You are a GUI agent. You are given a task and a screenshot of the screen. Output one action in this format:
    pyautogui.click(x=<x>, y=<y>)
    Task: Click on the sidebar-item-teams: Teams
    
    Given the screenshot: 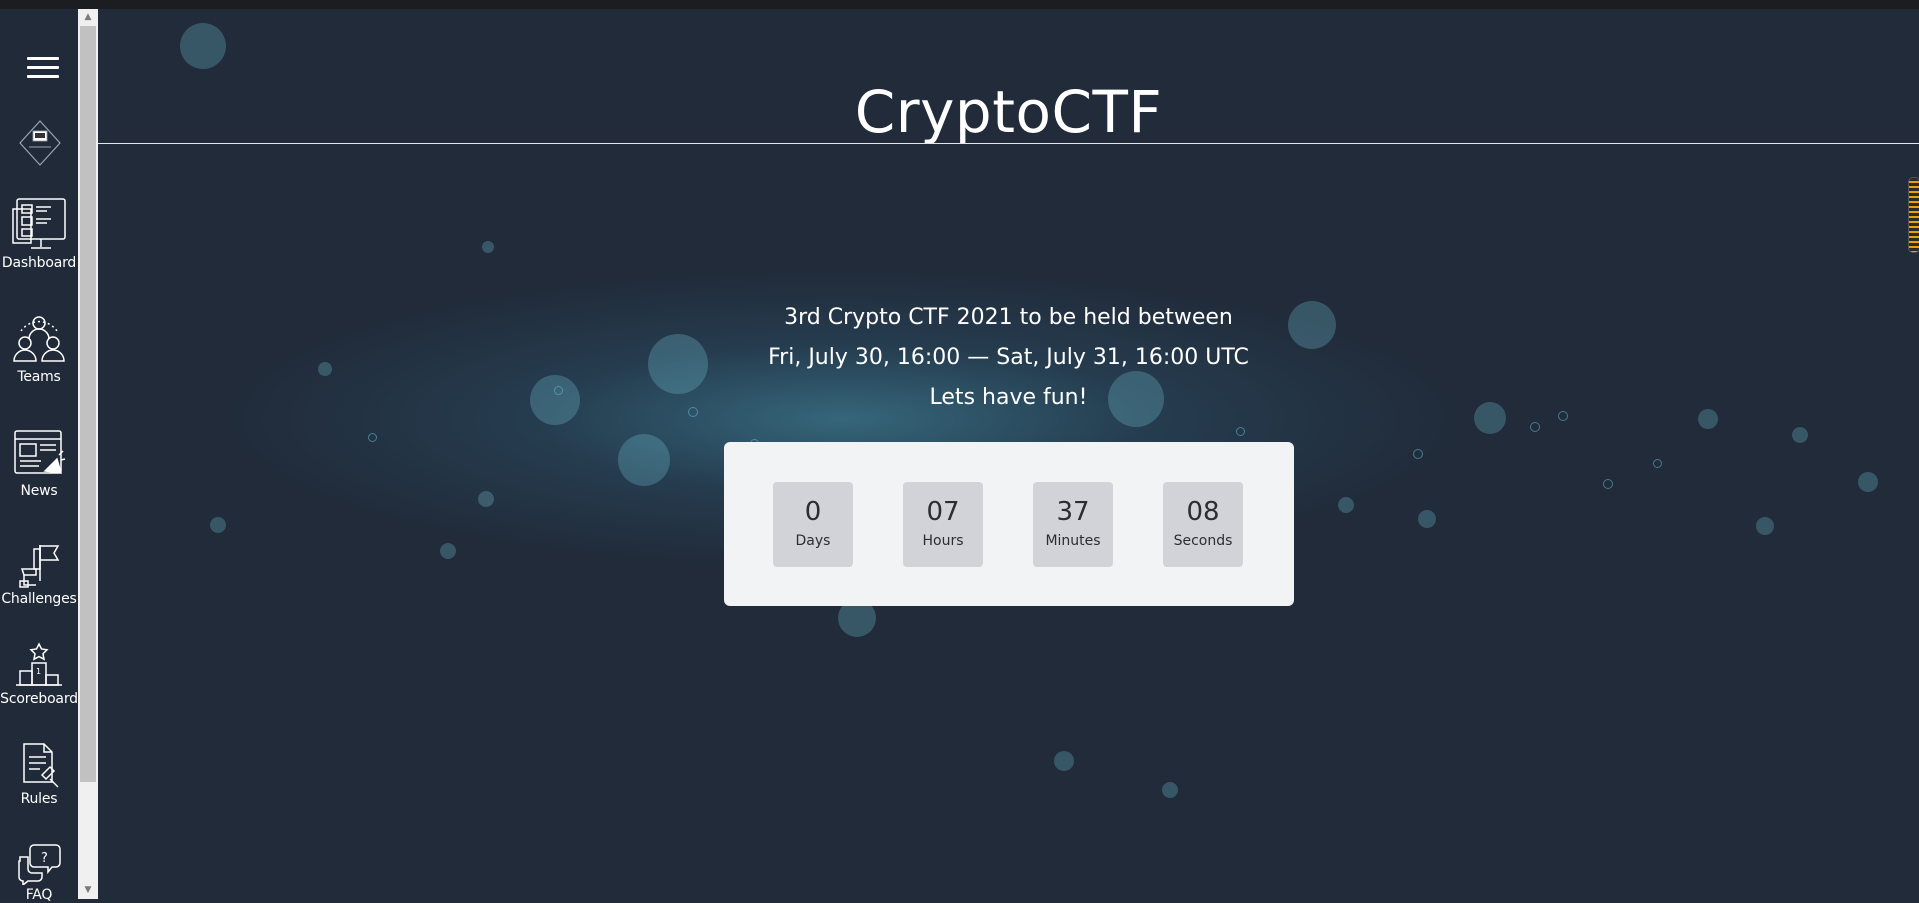 What is the action you would take?
    pyautogui.click(x=39, y=348)
    